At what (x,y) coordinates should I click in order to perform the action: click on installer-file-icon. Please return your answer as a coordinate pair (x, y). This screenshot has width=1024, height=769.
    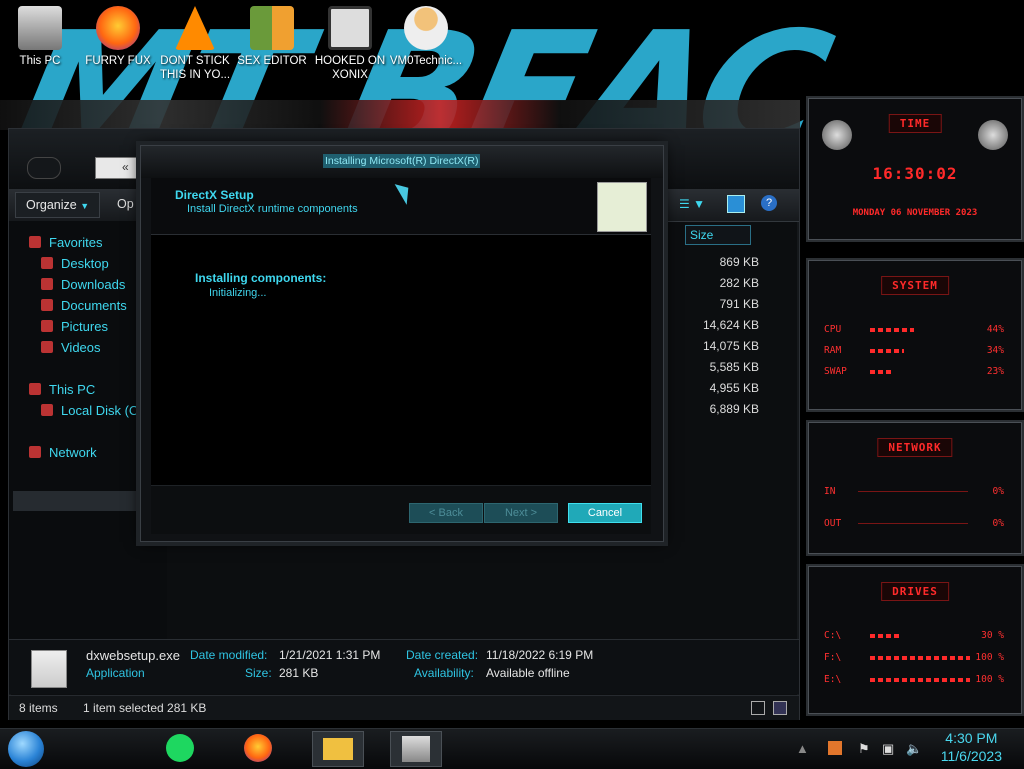
    Looking at the image, I should click on (49, 669).